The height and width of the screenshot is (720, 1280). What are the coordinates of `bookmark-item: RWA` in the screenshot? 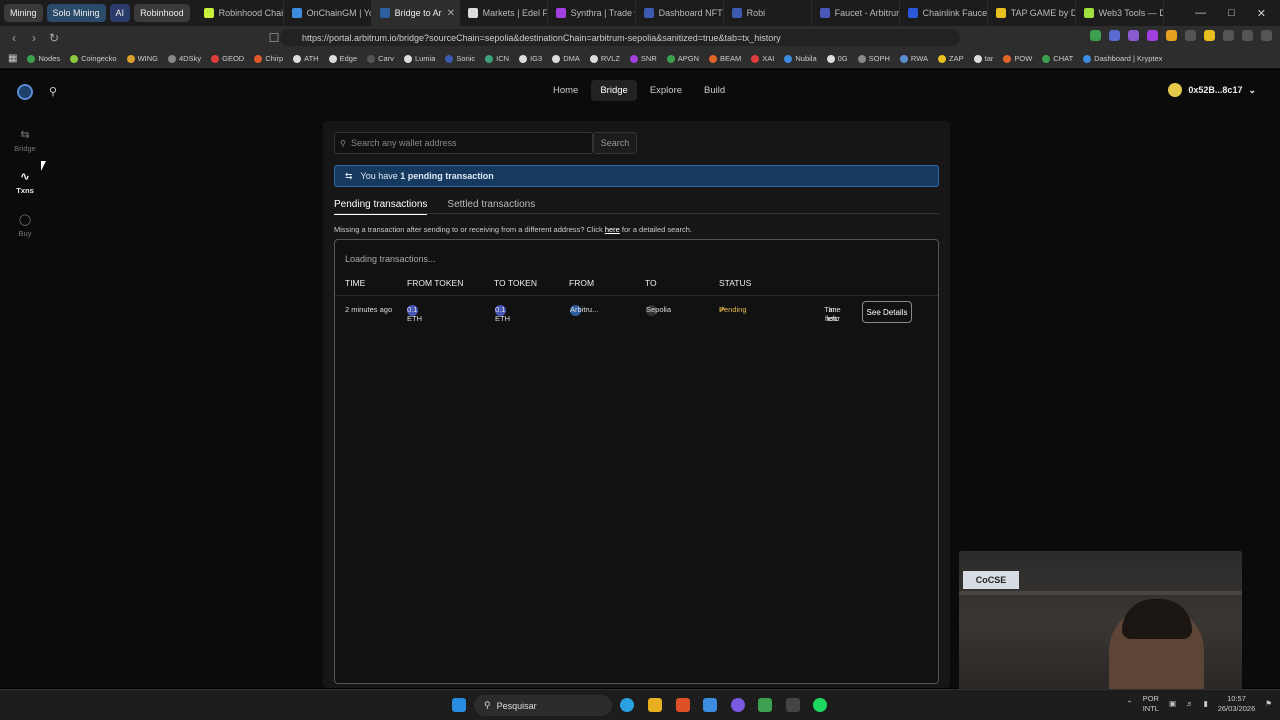 It's located at (914, 58).